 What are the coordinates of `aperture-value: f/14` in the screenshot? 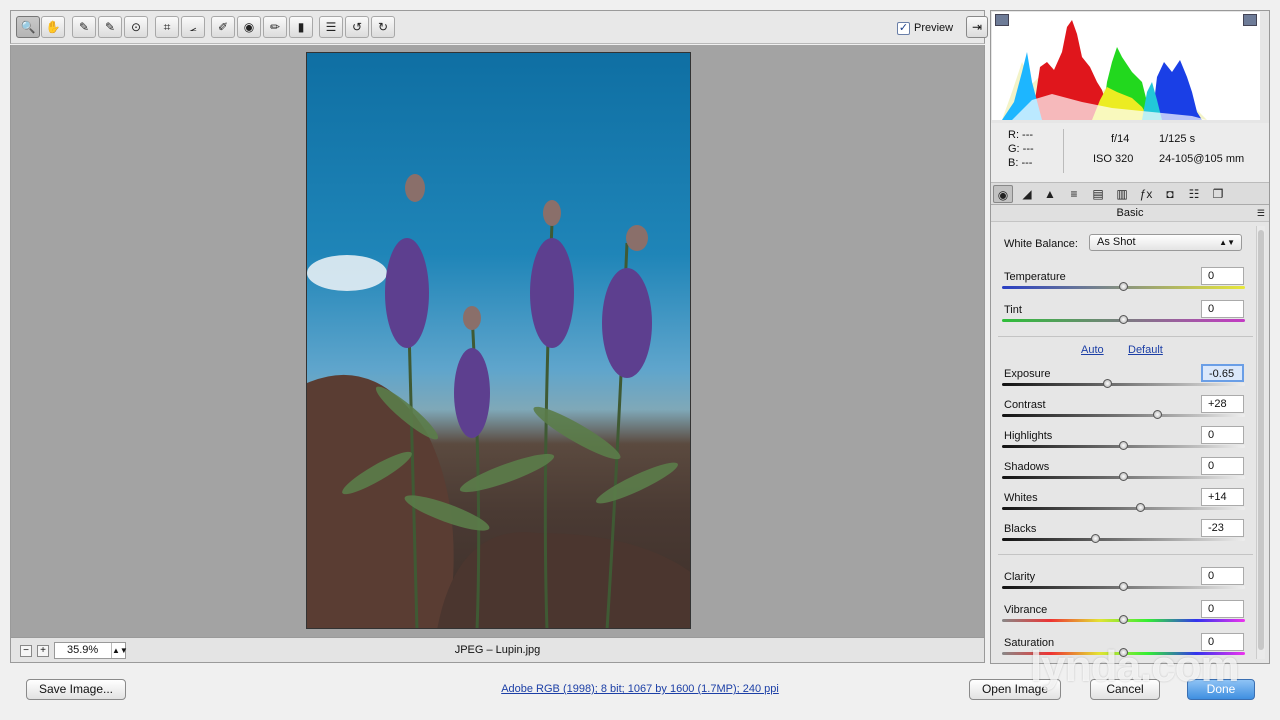 It's located at (1120, 139).